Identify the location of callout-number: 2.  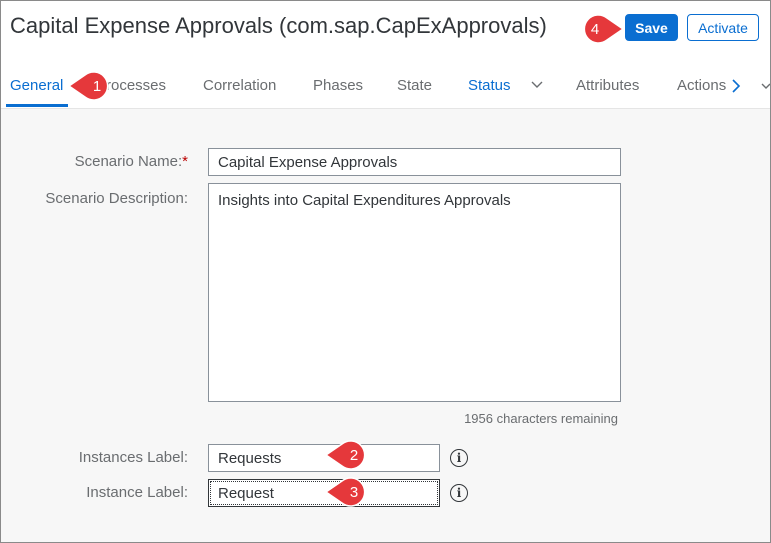
(354, 455).